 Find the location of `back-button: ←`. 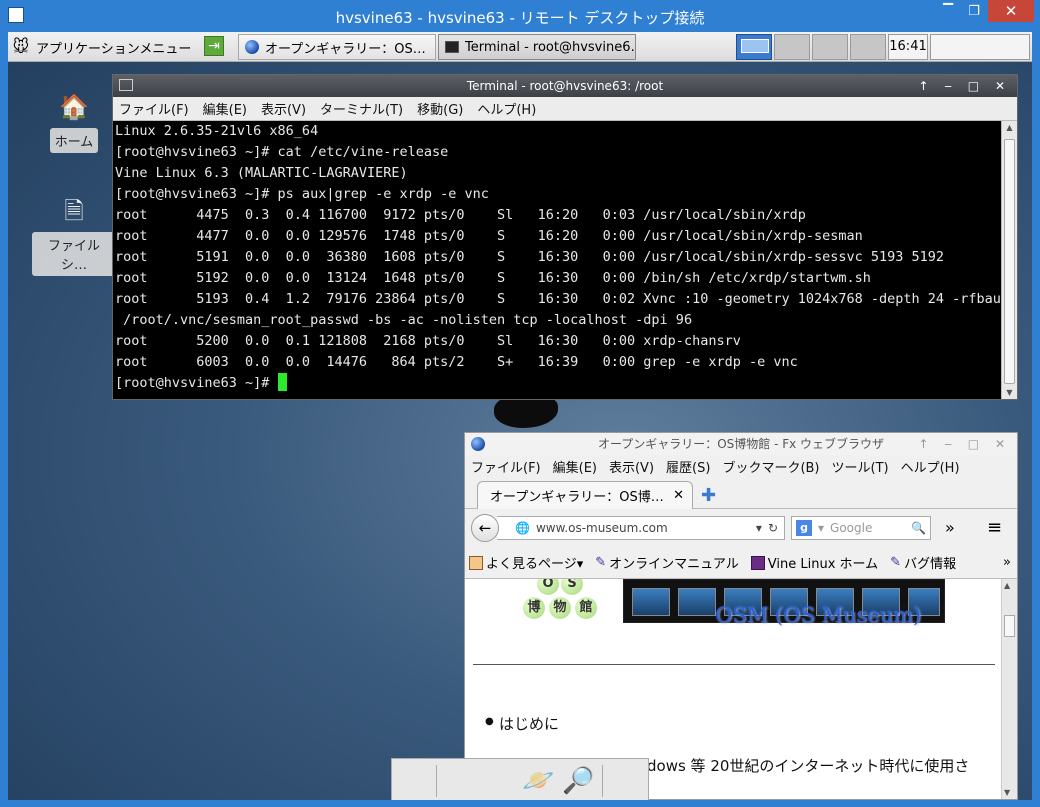

back-button: ← is located at coordinates (485, 528).